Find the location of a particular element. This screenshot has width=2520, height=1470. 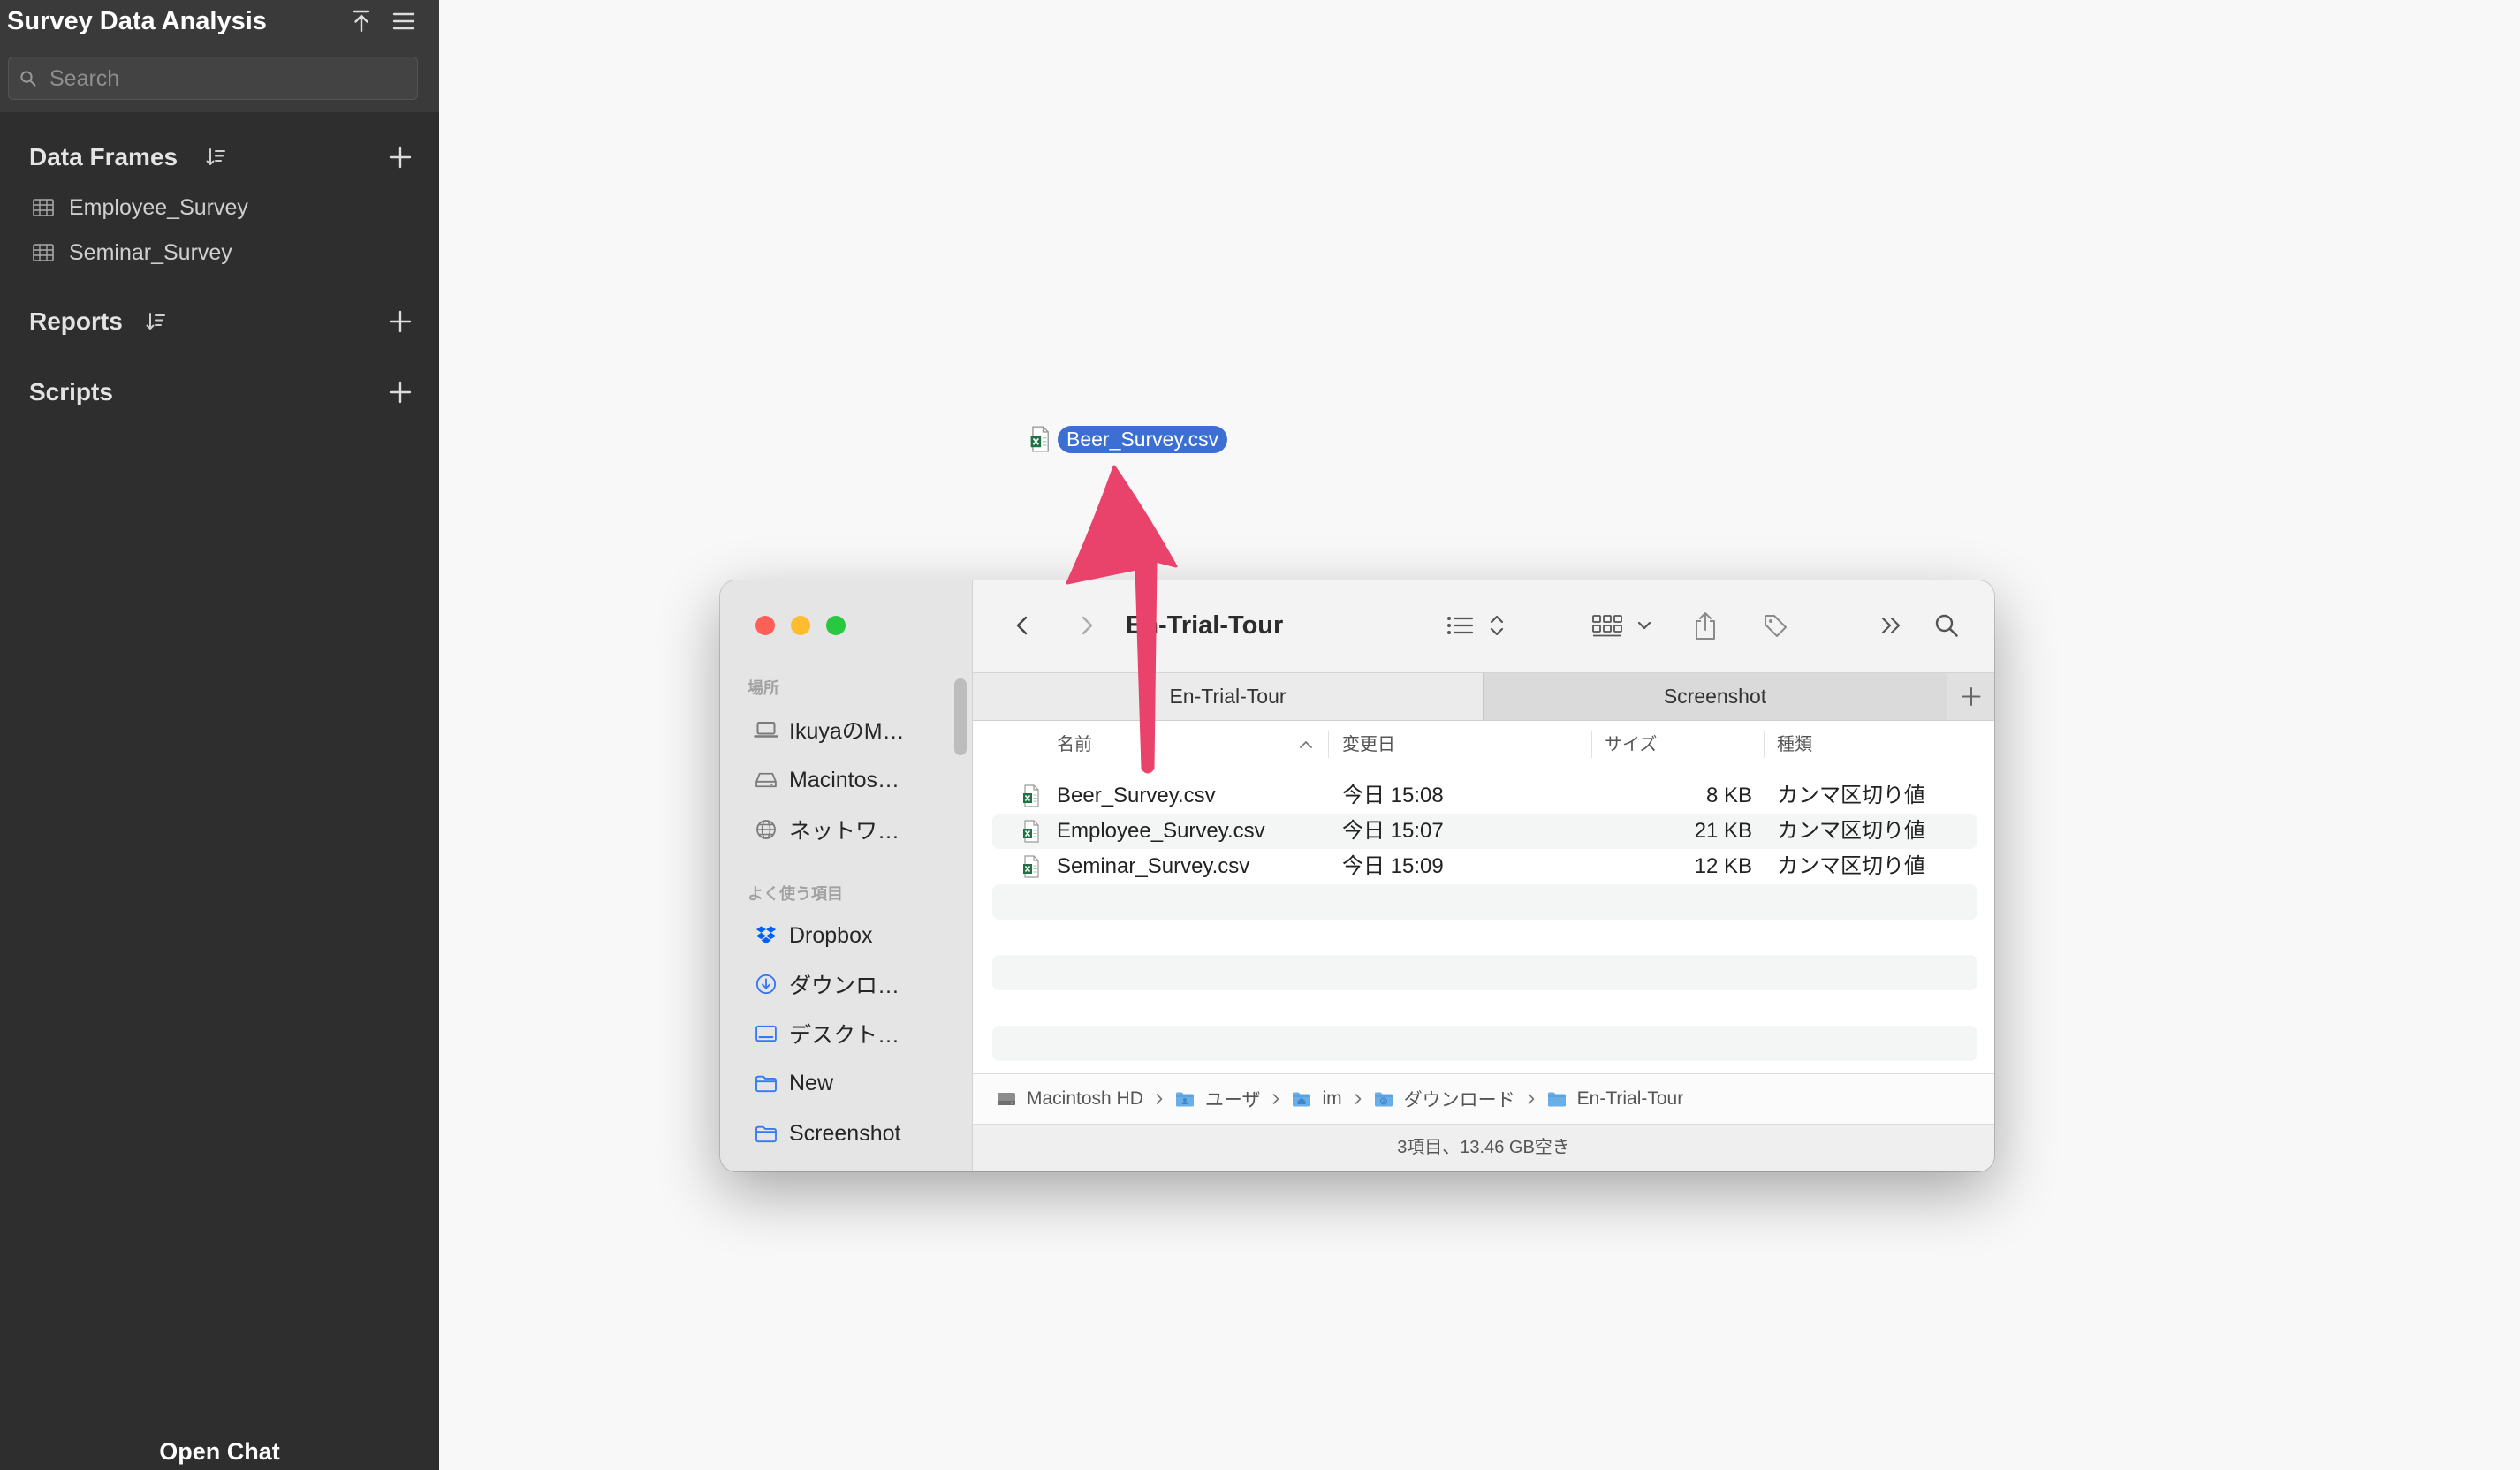

path-item-en-trial-tour: En-Trial-Tour is located at coordinates (1615, 1099).